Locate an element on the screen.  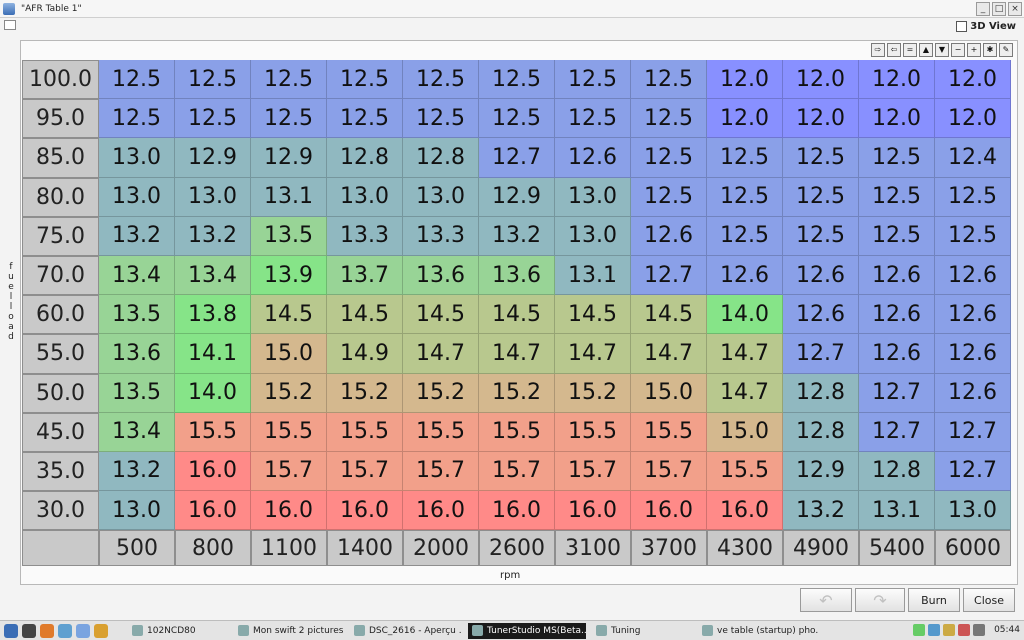
network-icon is located at coordinates (919, 630).